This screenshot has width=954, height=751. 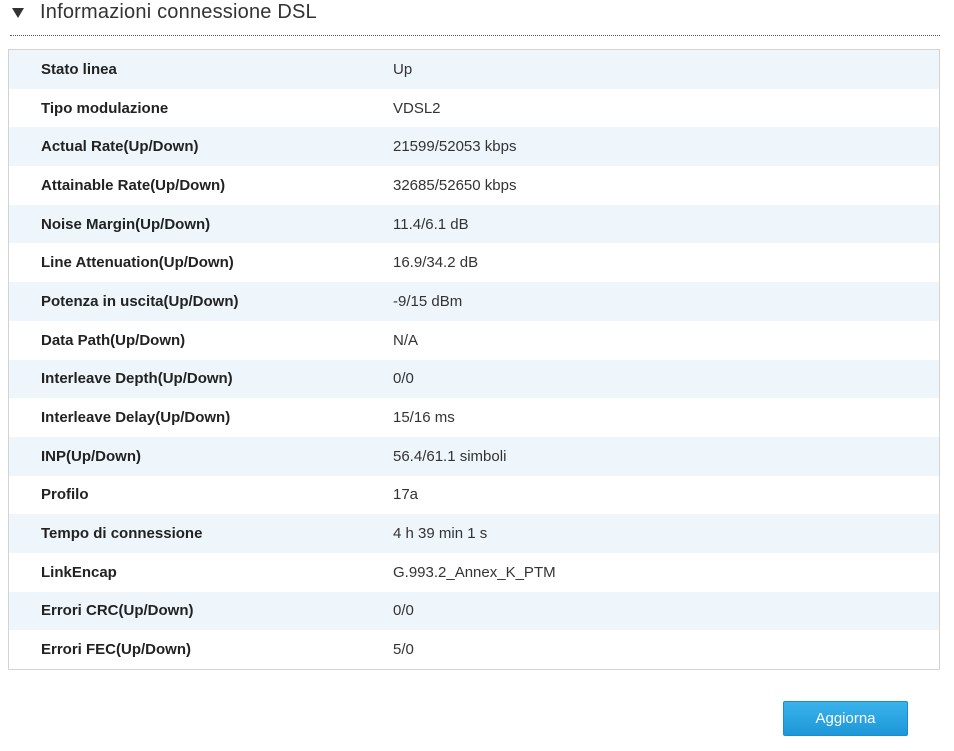 I want to click on row-label: Data Path(Up/Down), so click(x=113, y=340).